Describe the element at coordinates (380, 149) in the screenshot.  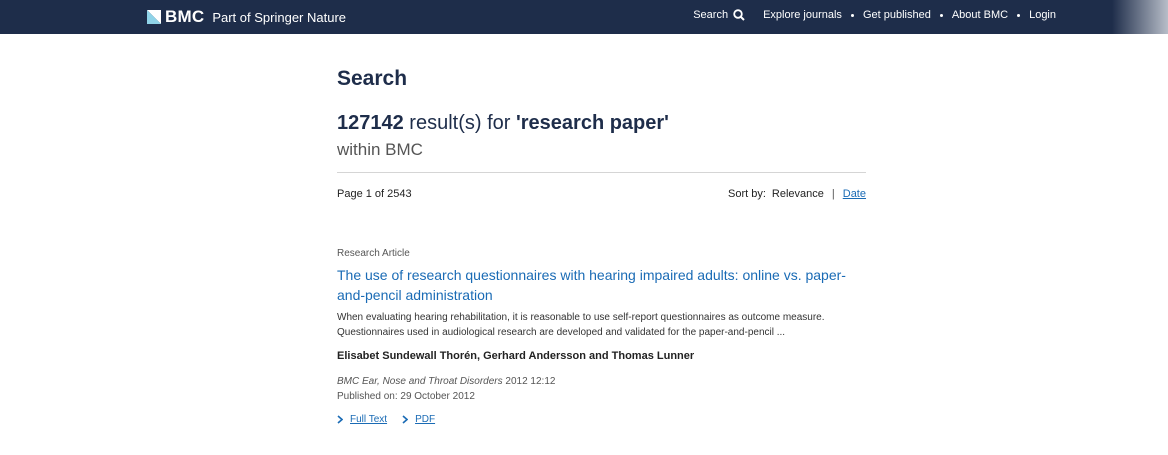
I see `results-scope: within BMC` at that location.